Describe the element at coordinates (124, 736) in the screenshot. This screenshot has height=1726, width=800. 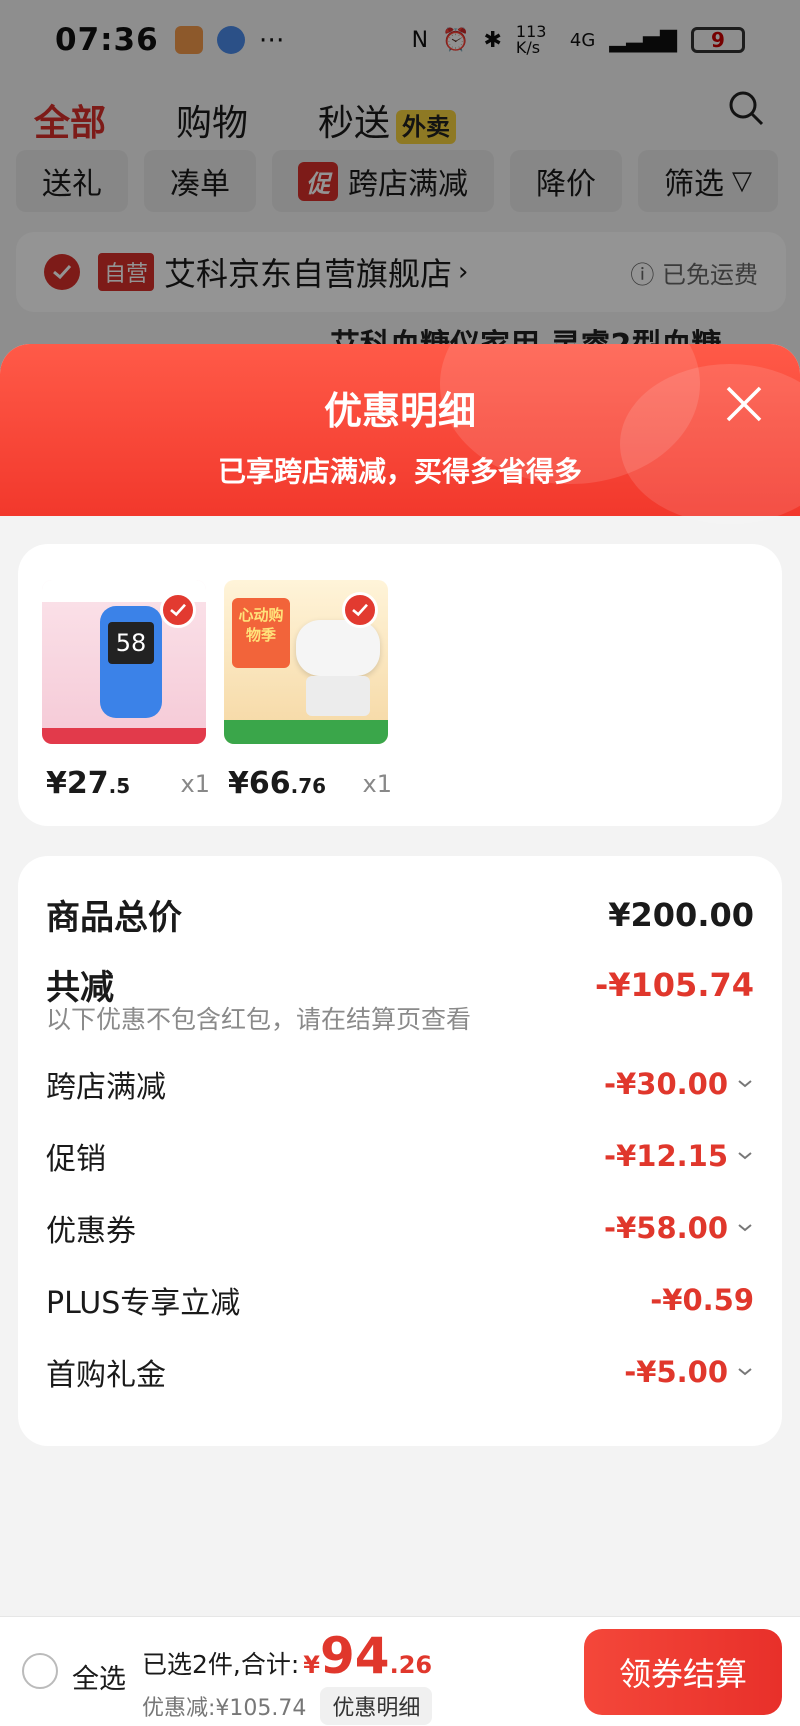
I see `product-footer-strip` at that location.